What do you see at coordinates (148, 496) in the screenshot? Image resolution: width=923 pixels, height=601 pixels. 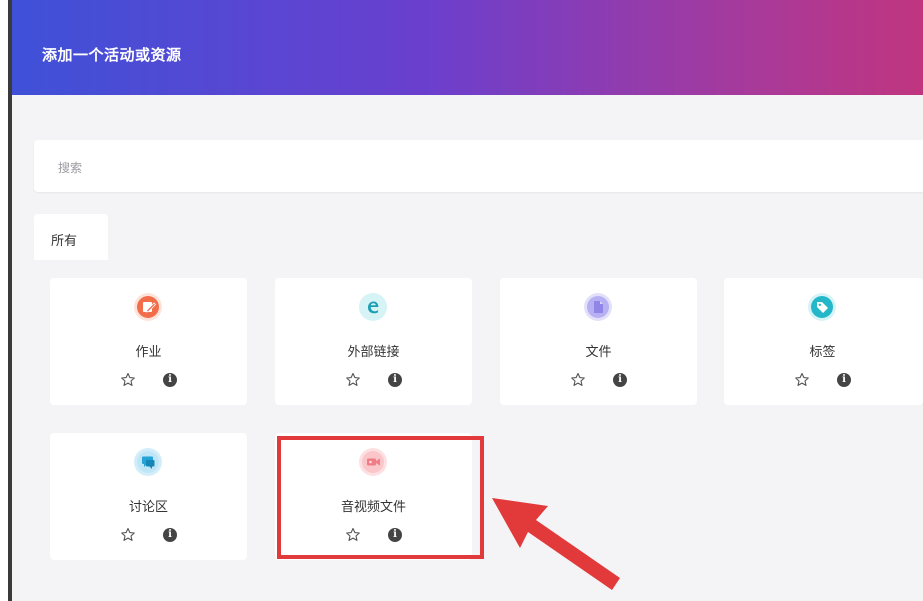 I see `activity-card-forum: 讨论区 i` at bounding box center [148, 496].